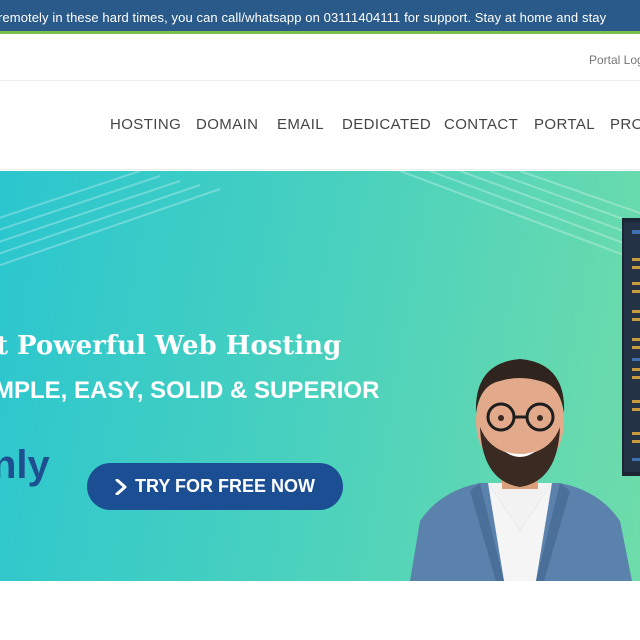 This screenshot has height=640, width=640. What do you see at coordinates (320, 610) in the screenshot?
I see `page-body-area` at bounding box center [320, 610].